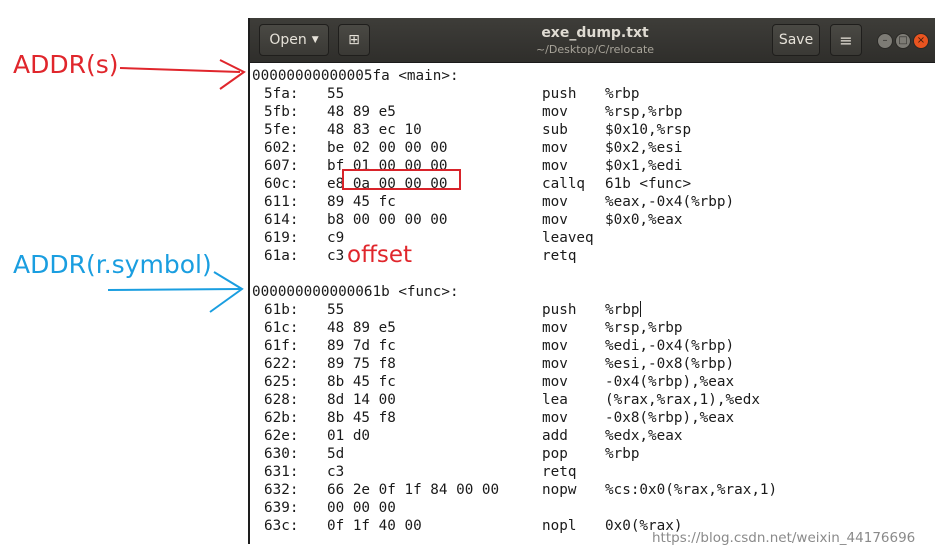 This screenshot has width=935, height=557. Describe the element at coordinates (281, 328) in the screenshot. I see `line-address: 61c:` at that location.